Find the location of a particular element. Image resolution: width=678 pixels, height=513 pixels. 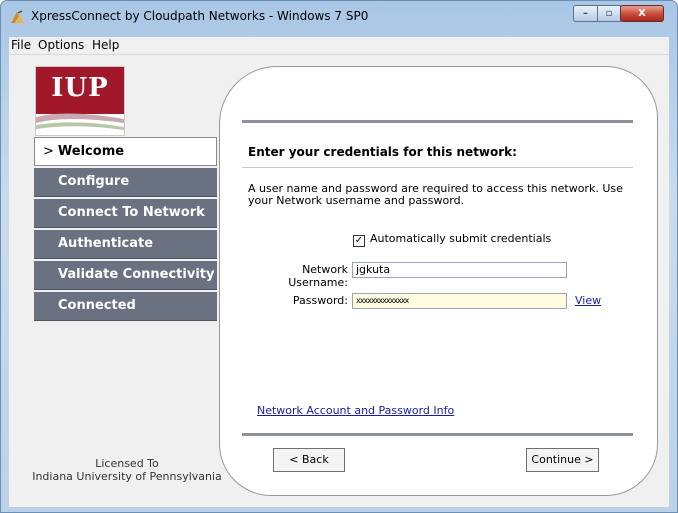

nav-item-authenticate: Authenticate is located at coordinates (125, 244).